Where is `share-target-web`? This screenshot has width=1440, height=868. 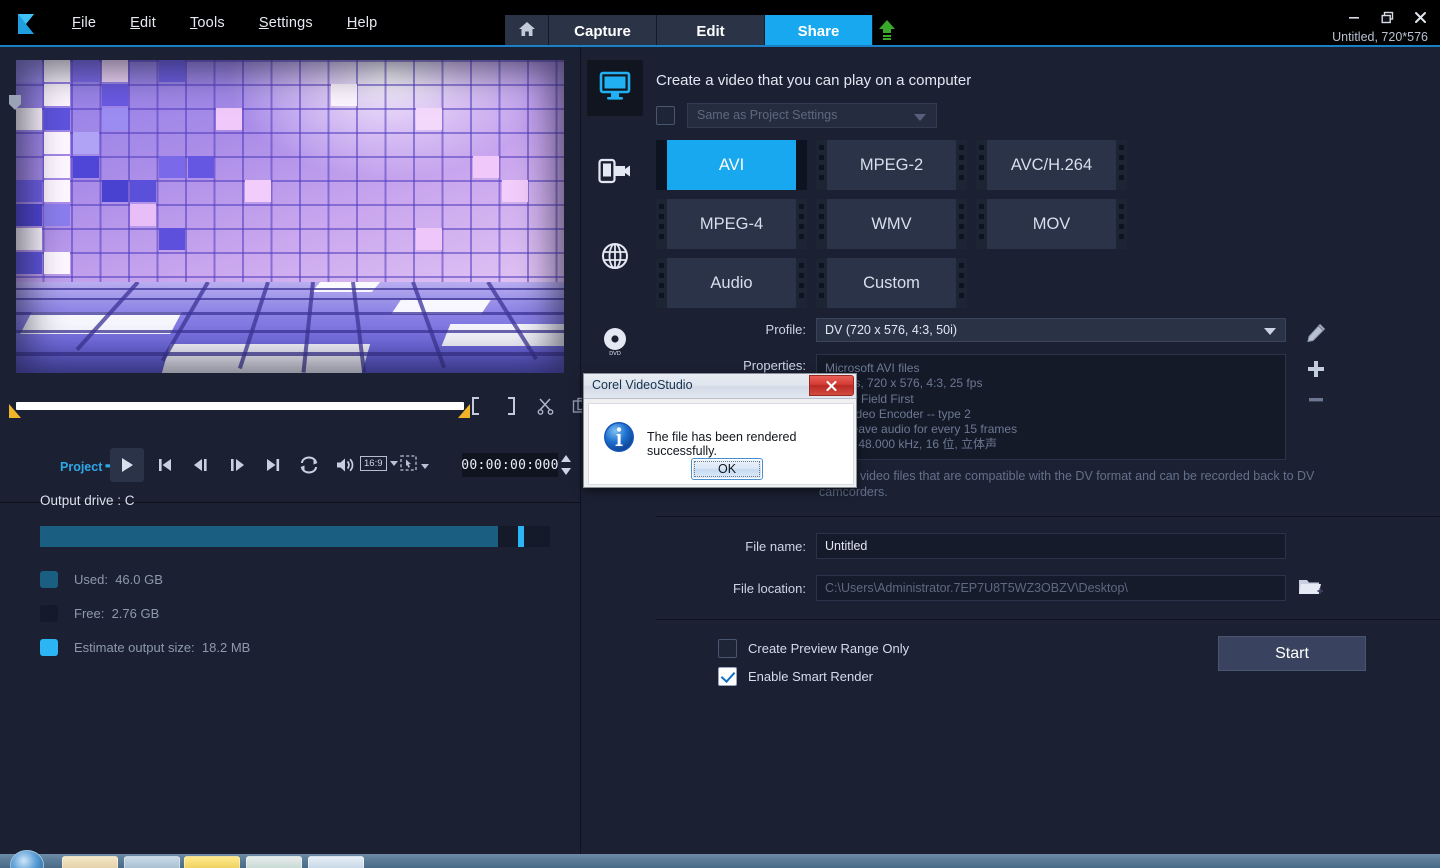
share-target-web is located at coordinates (615, 258).